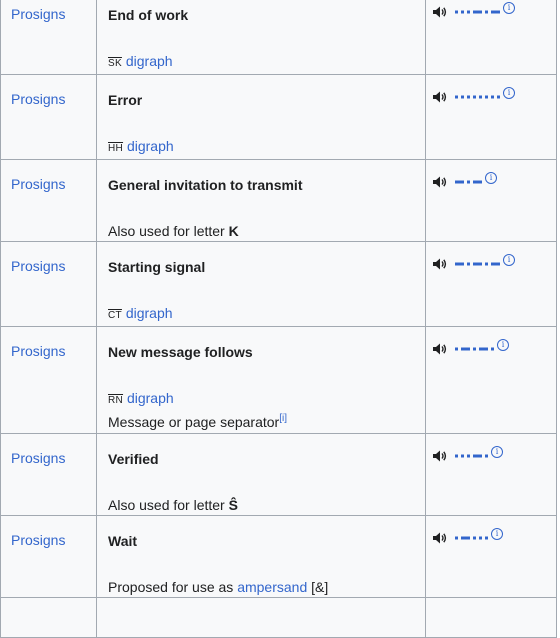 The width and height of the screenshot is (560, 638). Describe the element at coordinates (233, 231) in the screenshot. I see `letter-value: K` at that location.